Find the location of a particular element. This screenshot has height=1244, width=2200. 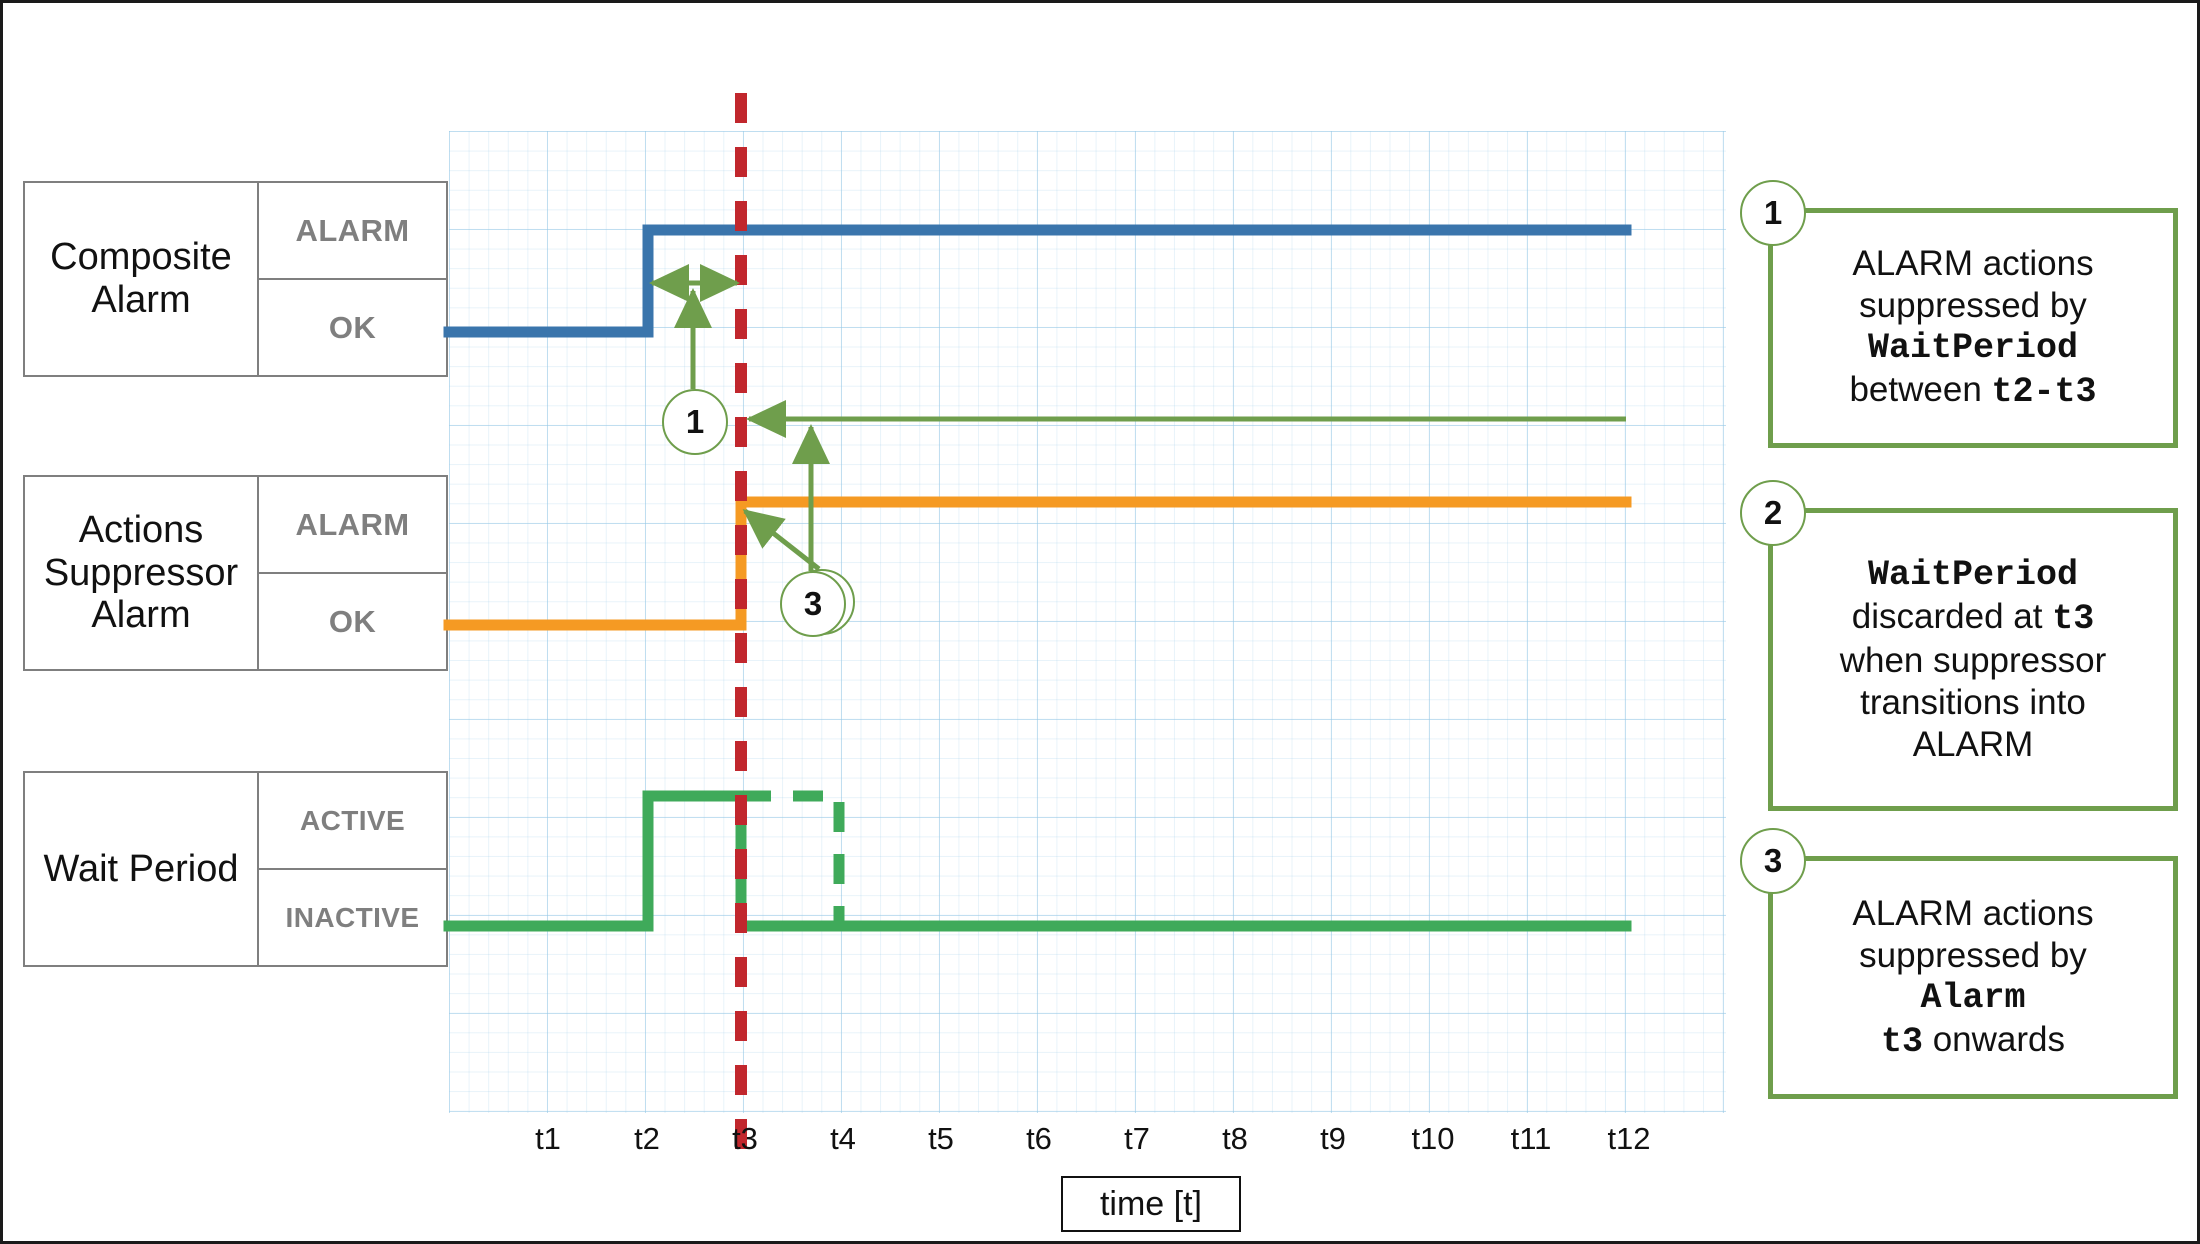

callout-badge-1-label: 1 is located at coordinates (1773, 212).